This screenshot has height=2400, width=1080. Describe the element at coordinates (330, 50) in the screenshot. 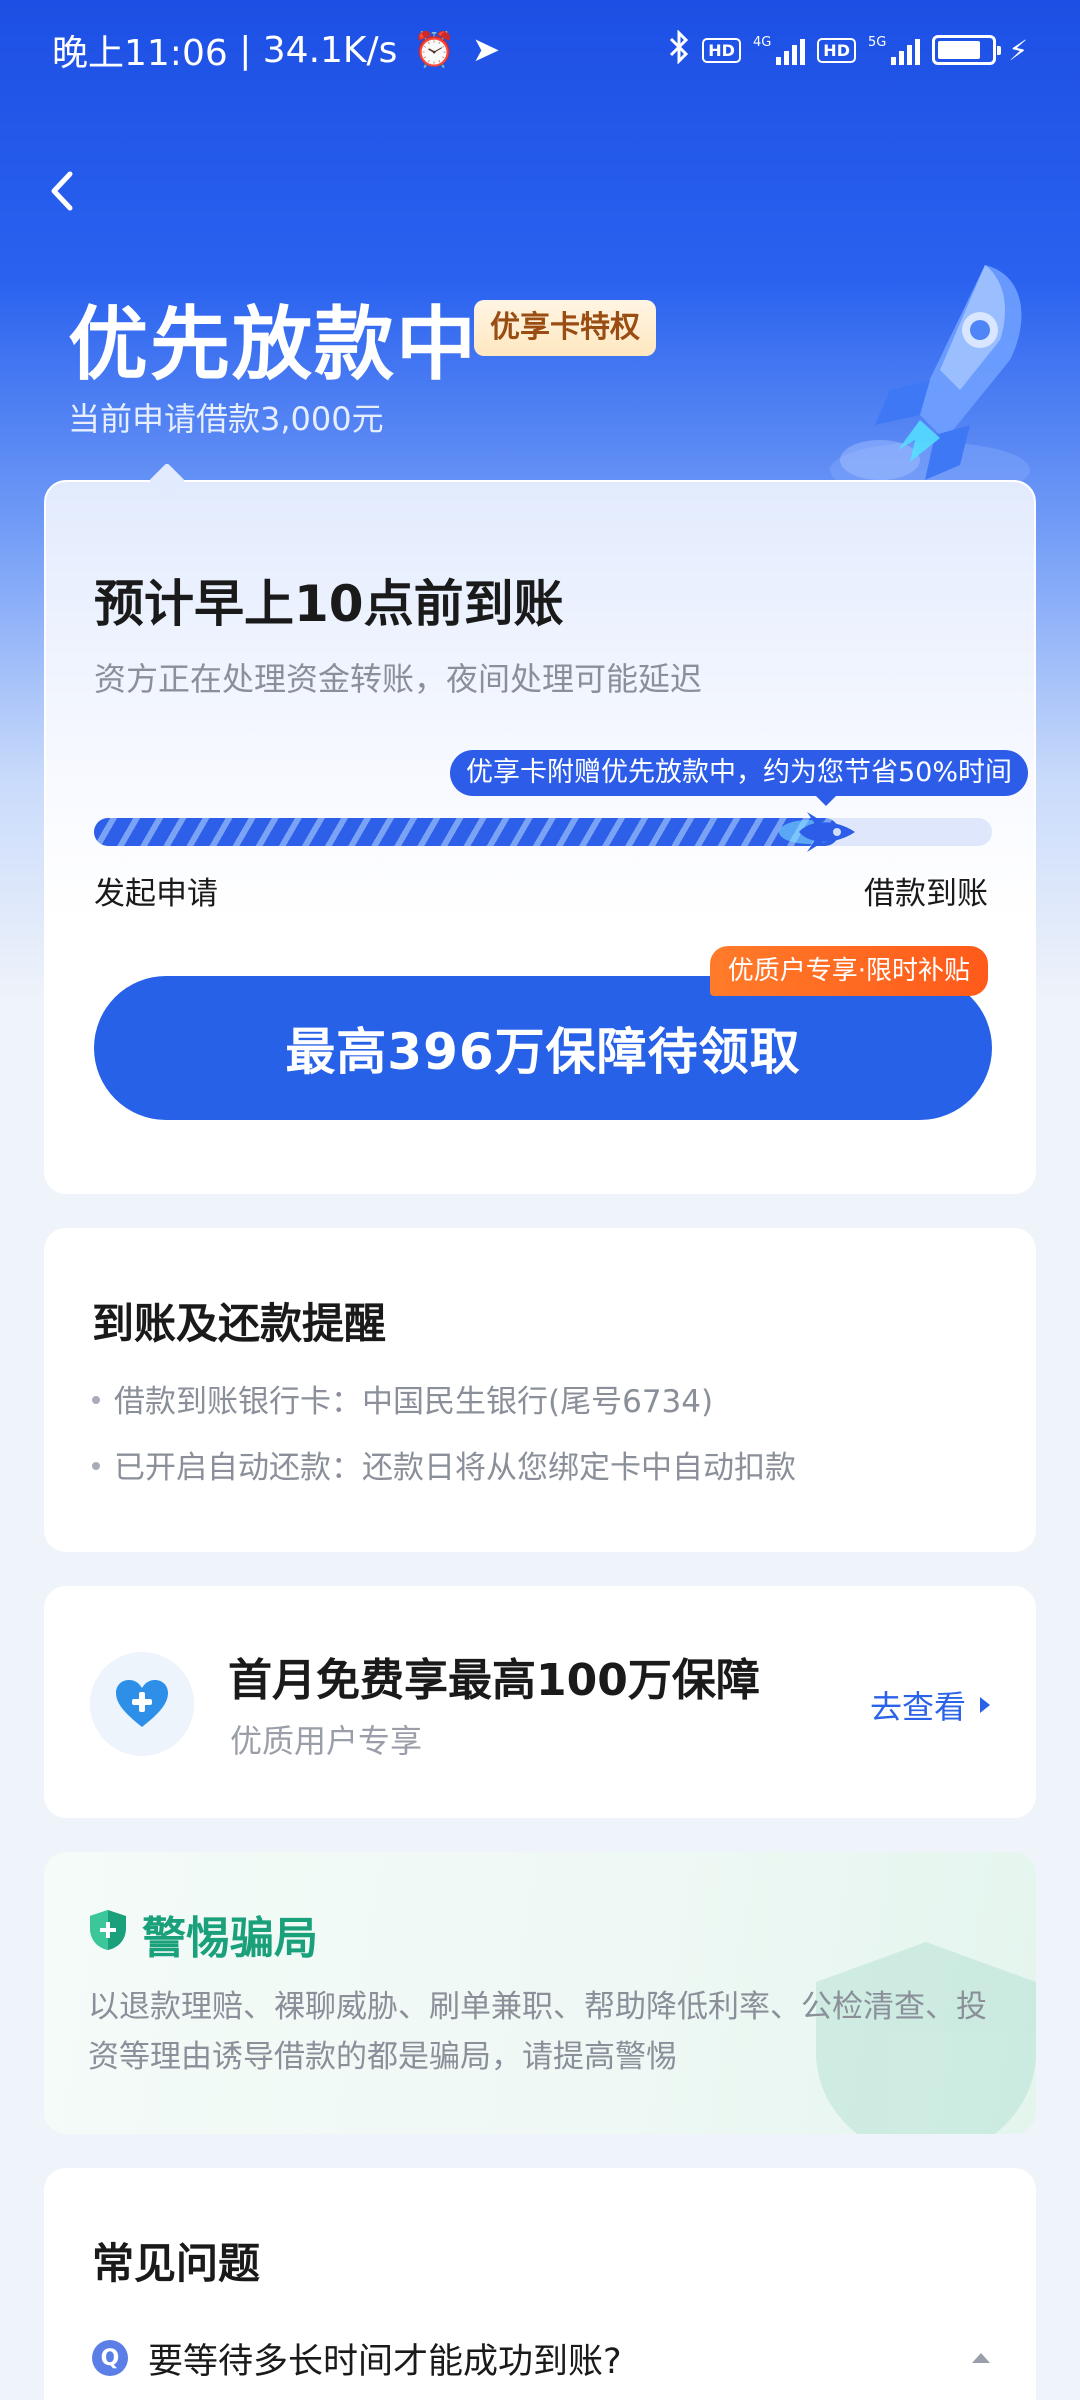

I see `status-speed: 34.1K/s` at that location.